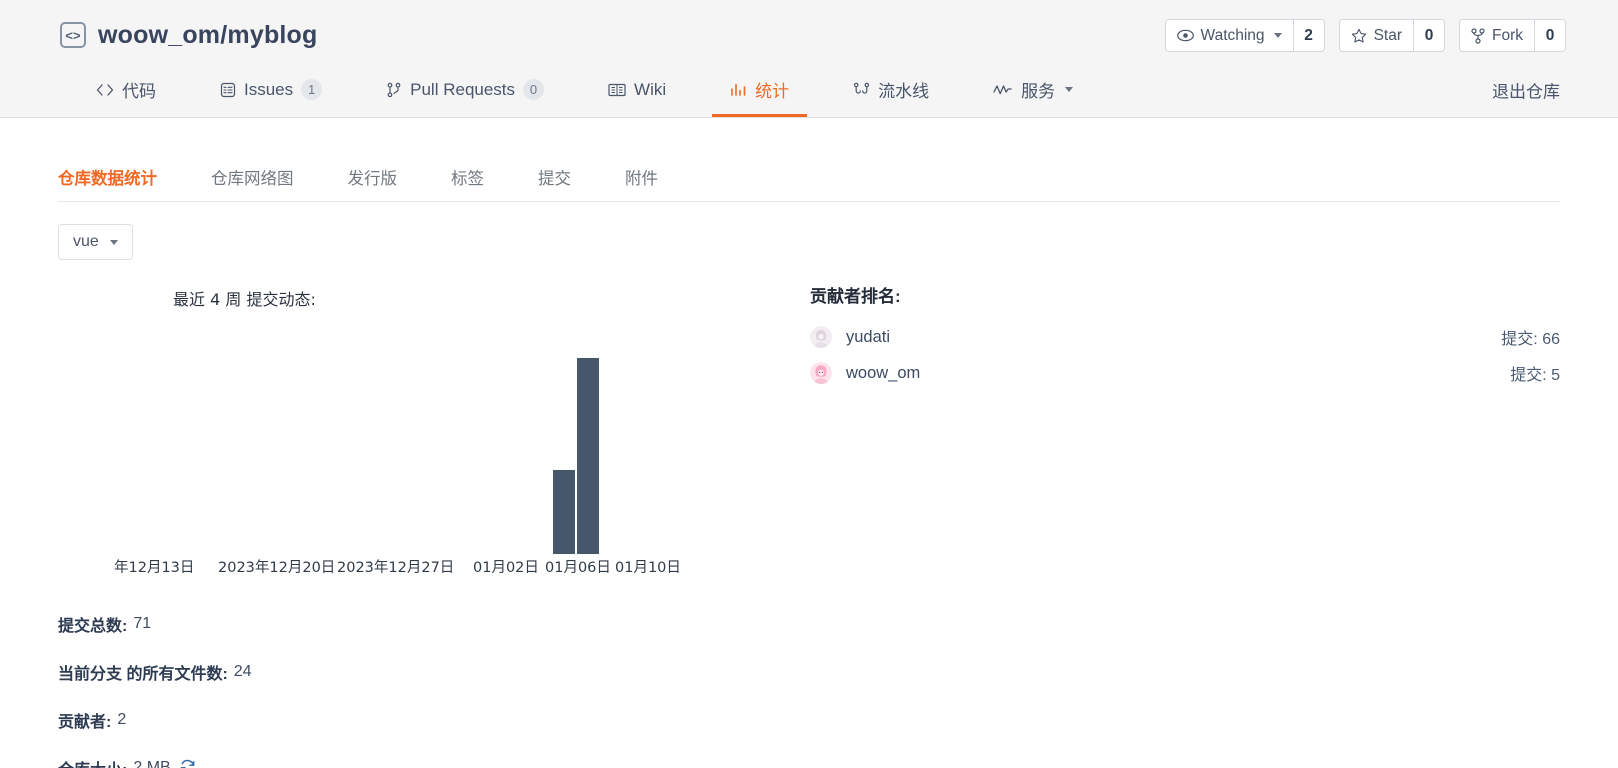 The width and height of the screenshot is (1618, 768). I want to click on star-count: 0, so click(1428, 35).